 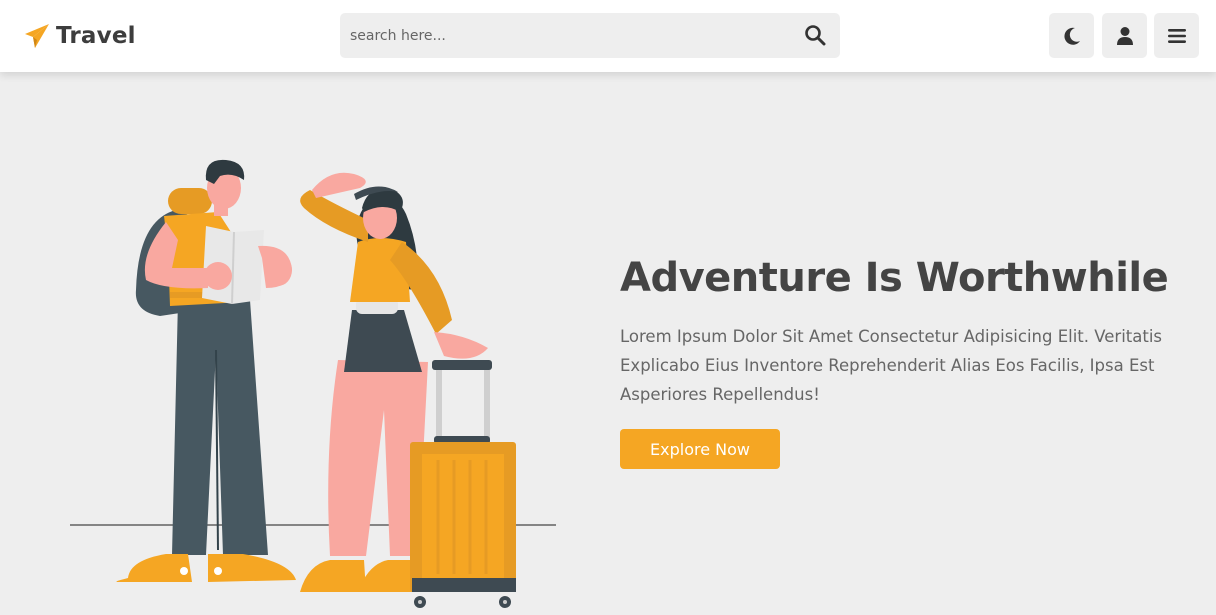 I want to click on menu-icon, so click(x=1176, y=35).